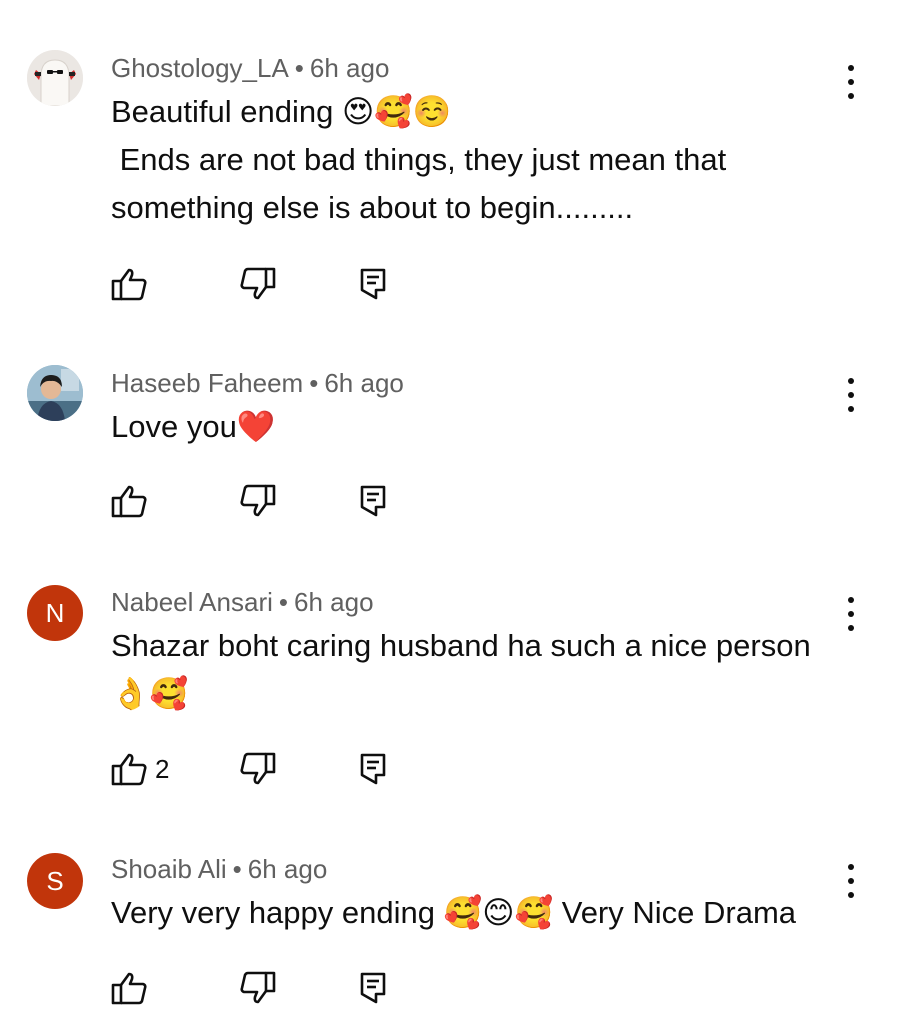 This screenshot has height=1024, width=907. Describe the element at coordinates (200, 68) in the screenshot. I see `author-name: Ghostology_LA` at that location.